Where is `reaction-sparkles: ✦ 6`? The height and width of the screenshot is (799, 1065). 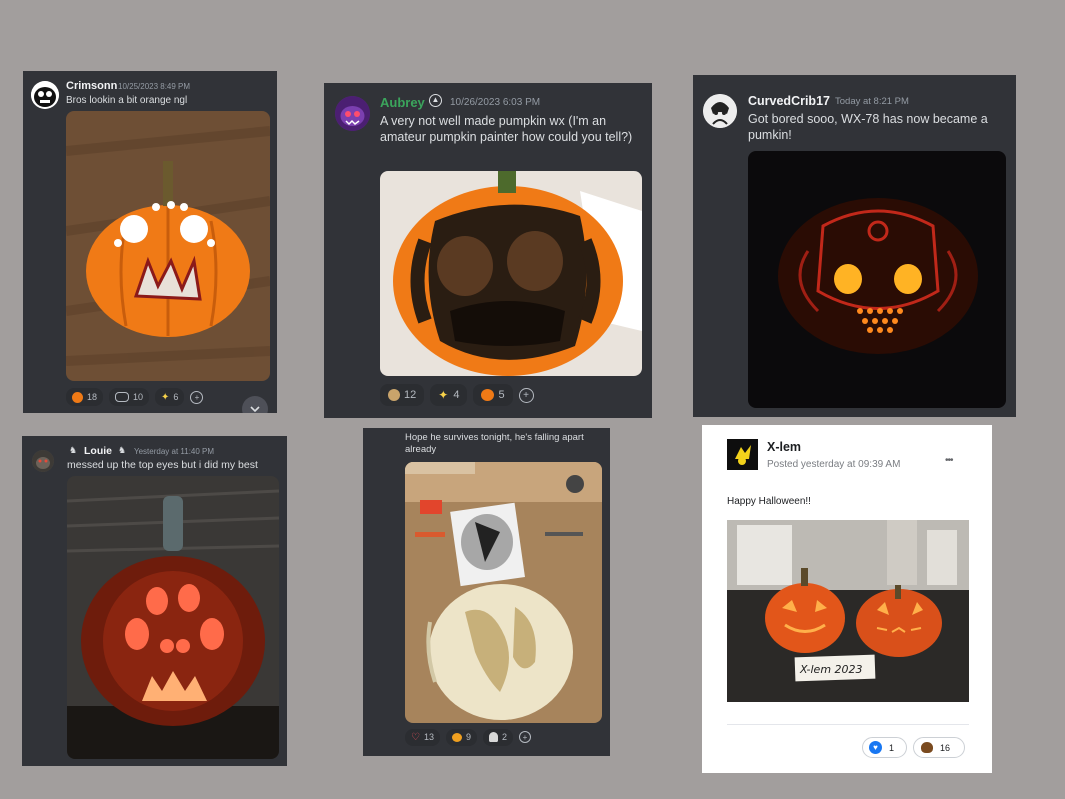
reaction-sparkles: ✦ 6 is located at coordinates (170, 397).